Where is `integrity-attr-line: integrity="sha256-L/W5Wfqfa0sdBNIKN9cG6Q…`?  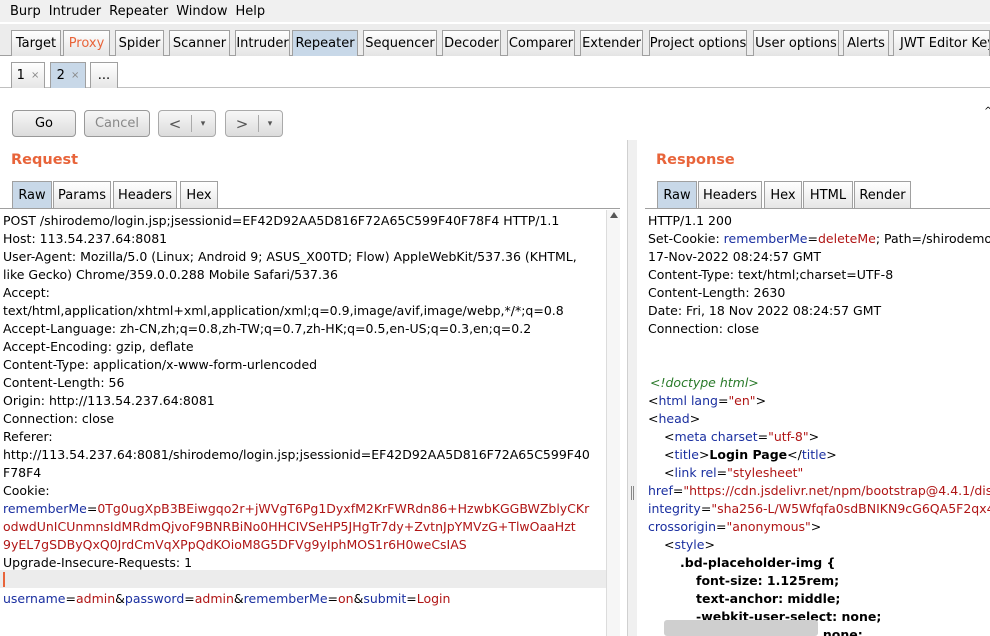 integrity-attr-line: integrity="sha256-L/W5Wfqfa0sdBNIKN9cG6Q… is located at coordinates (819, 509).